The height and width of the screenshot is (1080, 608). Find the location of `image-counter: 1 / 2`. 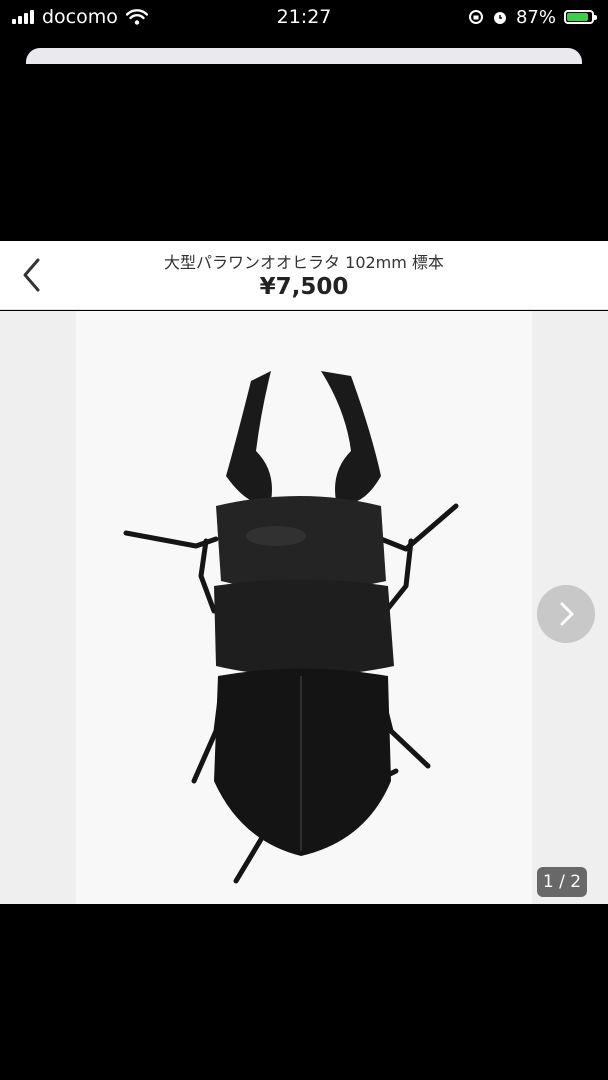

image-counter: 1 / 2 is located at coordinates (562, 882).